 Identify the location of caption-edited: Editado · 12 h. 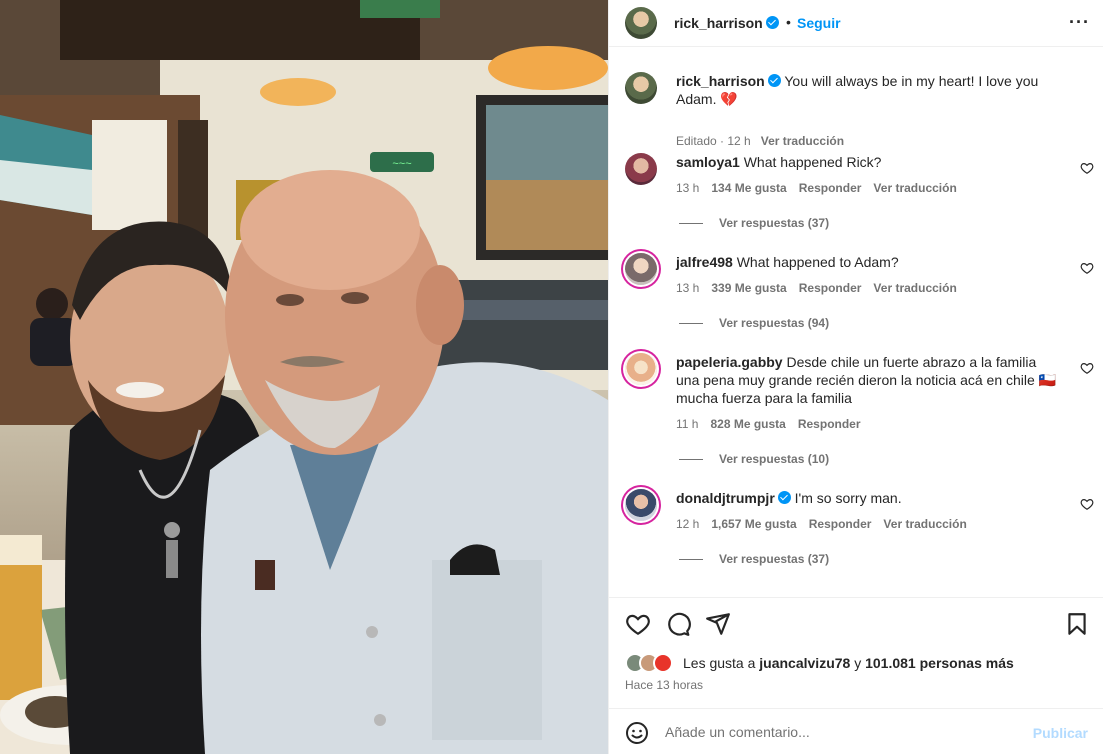
(713, 141).